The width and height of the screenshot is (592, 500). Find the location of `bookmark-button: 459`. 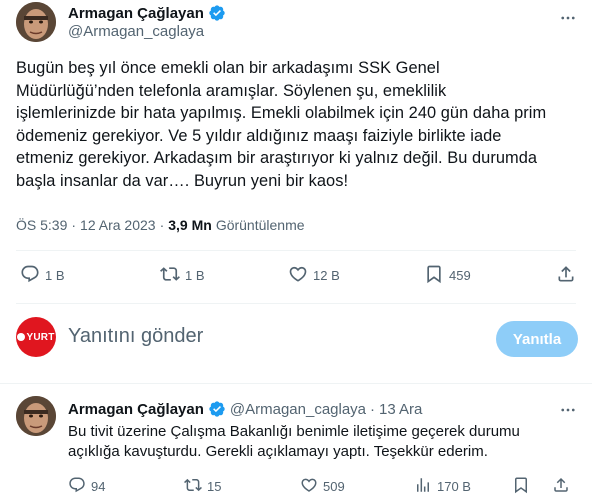

bookmark-button: 459 is located at coordinates (447, 275).